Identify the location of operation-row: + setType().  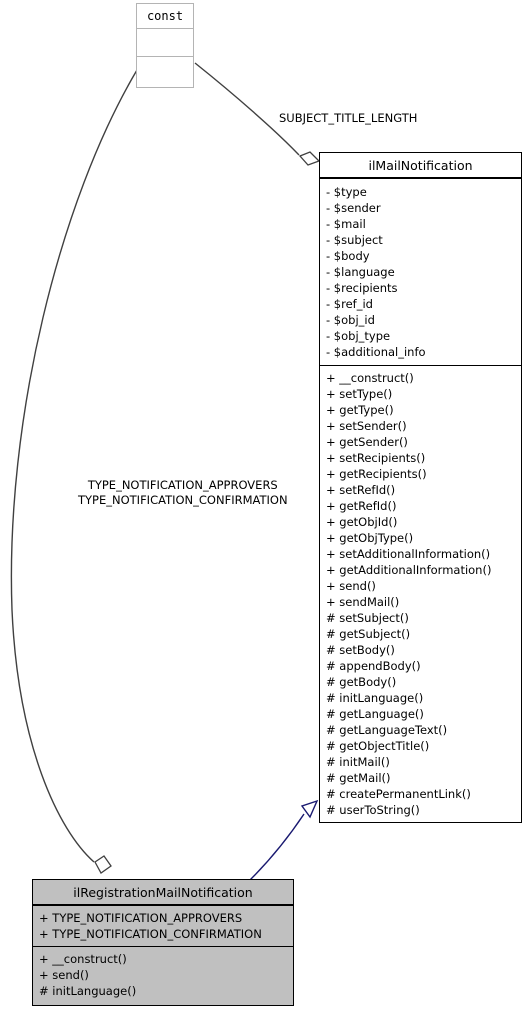
(359, 394).